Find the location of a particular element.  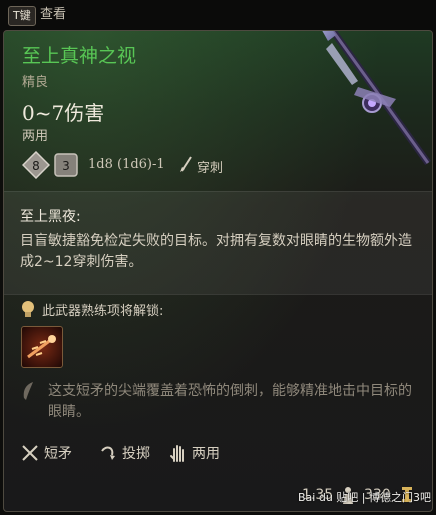

property-label: 短矛 is located at coordinates (58, 454).